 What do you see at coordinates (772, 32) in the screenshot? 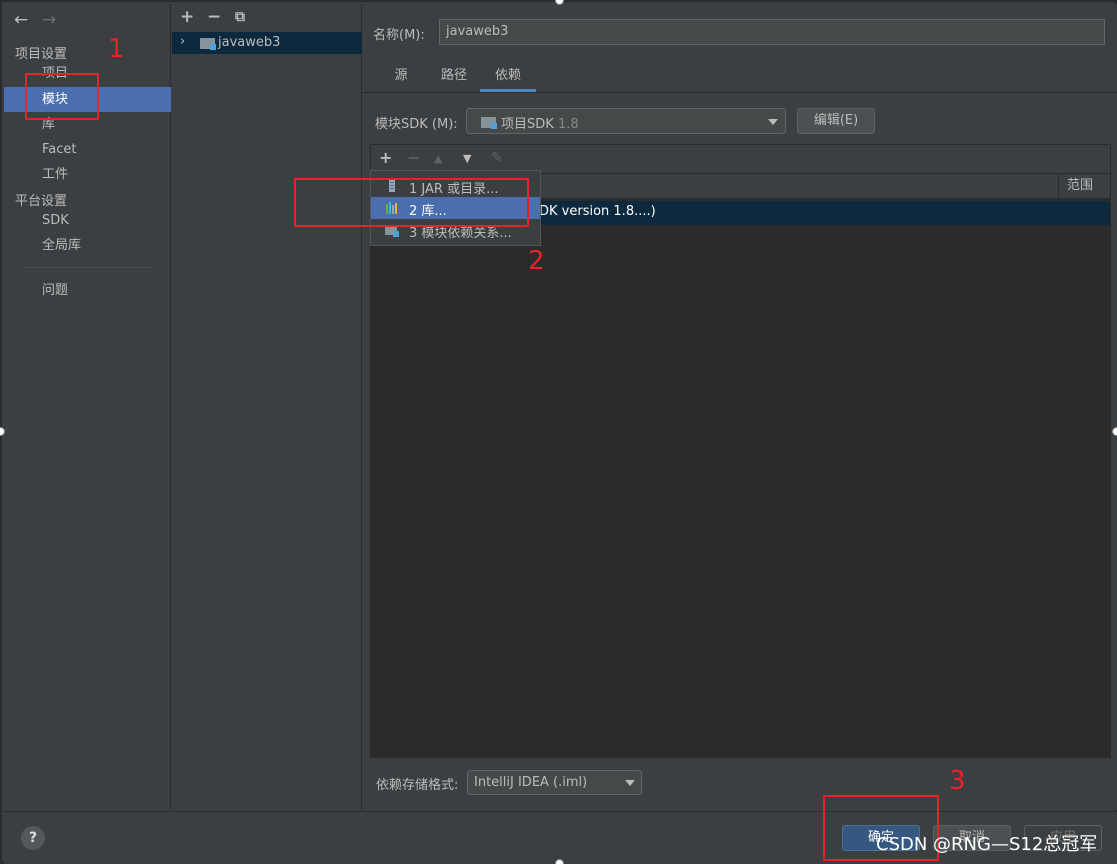
I see `module-name-field: javaweb3` at bounding box center [772, 32].